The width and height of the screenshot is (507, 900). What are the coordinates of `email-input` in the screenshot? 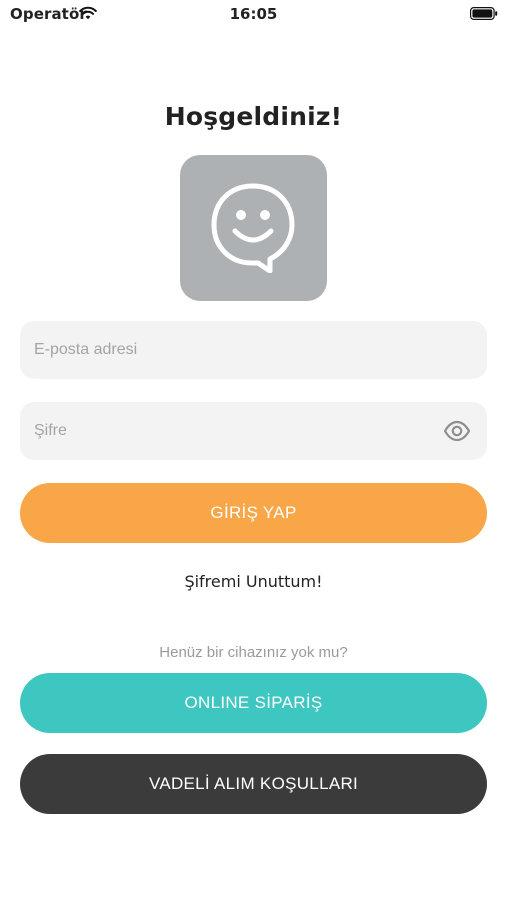 It's located at (253, 350).